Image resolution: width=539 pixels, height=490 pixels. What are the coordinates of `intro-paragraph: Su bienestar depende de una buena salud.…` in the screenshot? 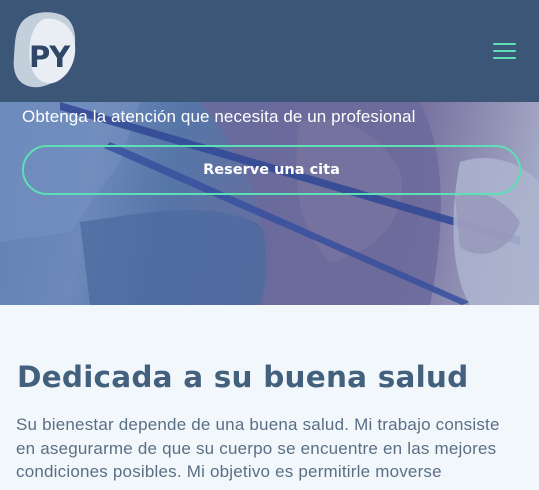 It's located at (258, 448).